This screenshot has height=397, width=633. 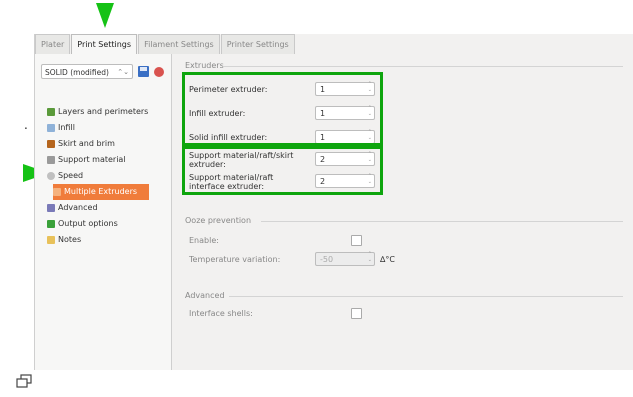 What do you see at coordinates (86, 143) in the screenshot?
I see `sidebar-item-label: Skirt and brim` at bounding box center [86, 143].